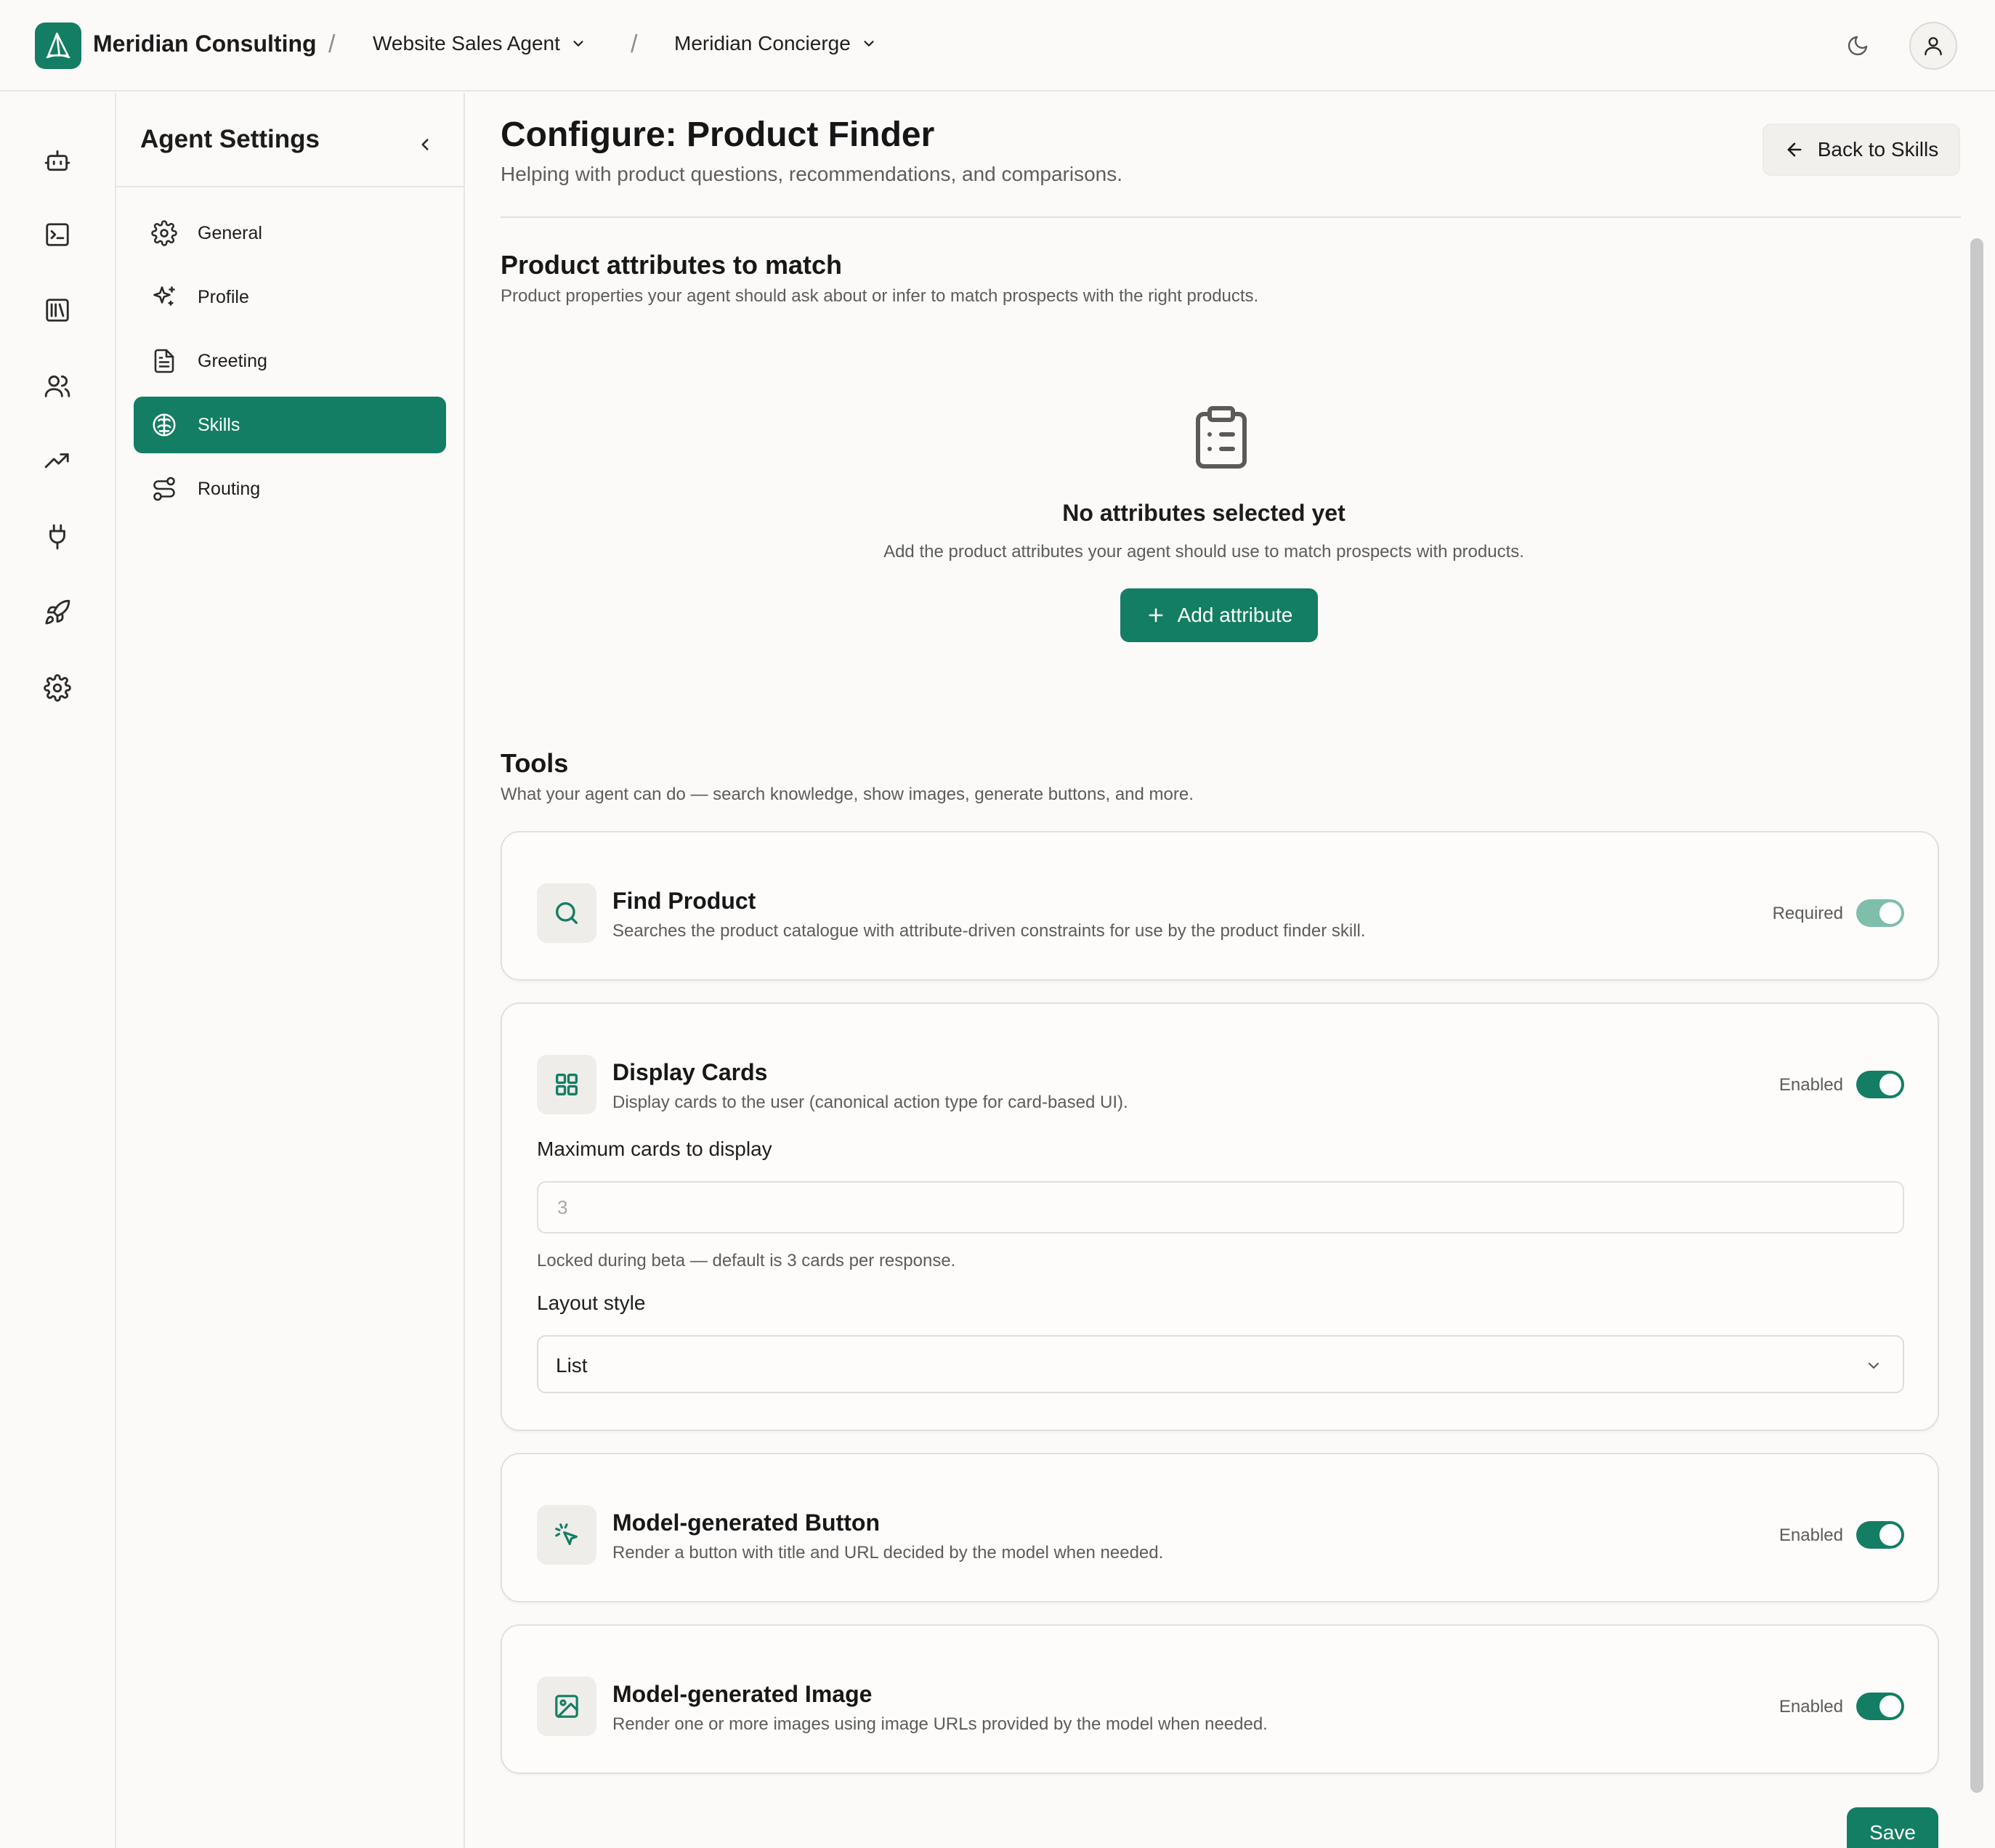 The image size is (1995, 1848). What do you see at coordinates (230, 233) in the screenshot?
I see `sidebar-item-label: General` at bounding box center [230, 233].